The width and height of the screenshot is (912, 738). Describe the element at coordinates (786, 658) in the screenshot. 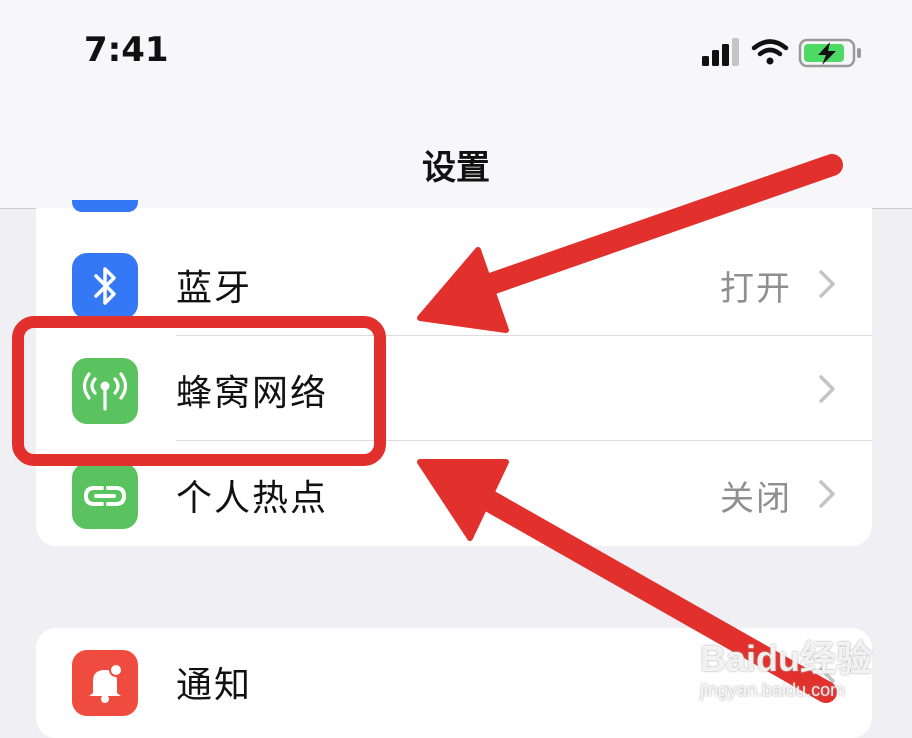

I see `watermark-logo: Baidu经验` at that location.